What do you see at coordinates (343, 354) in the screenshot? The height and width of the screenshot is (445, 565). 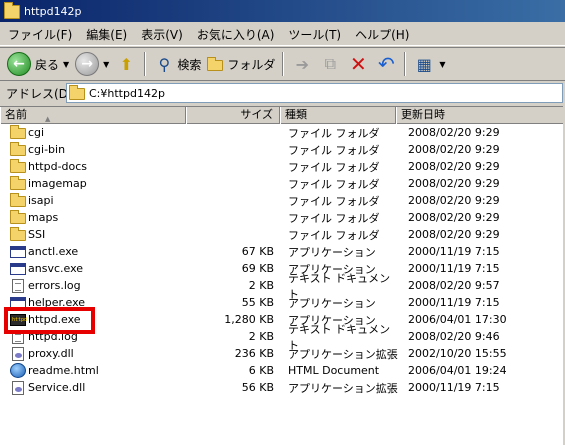 I see `file-type: アプリケーション拡張` at bounding box center [343, 354].